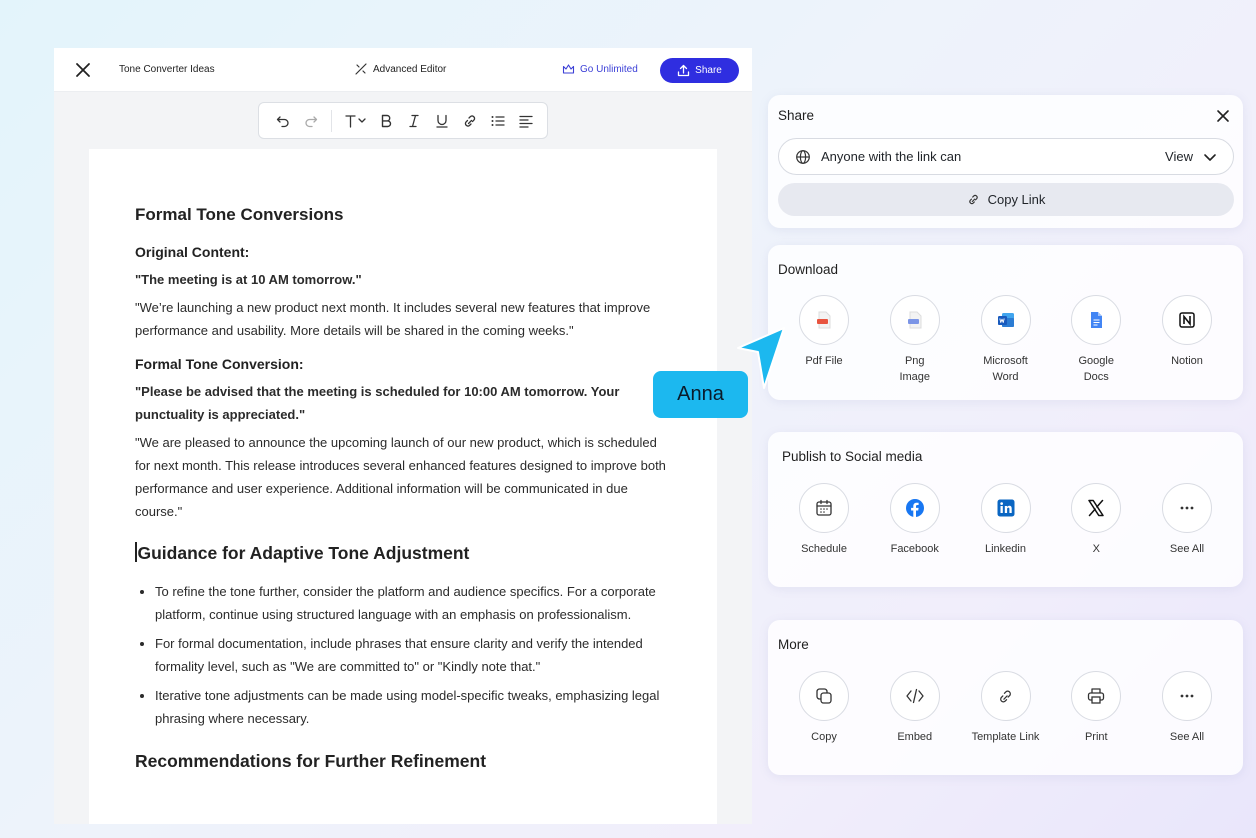 The image size is (1256, 838). What do you see at coordinates (1096, 708) in the screenshot?
I see `print-button: Print` at bounding box center [1096, 708].